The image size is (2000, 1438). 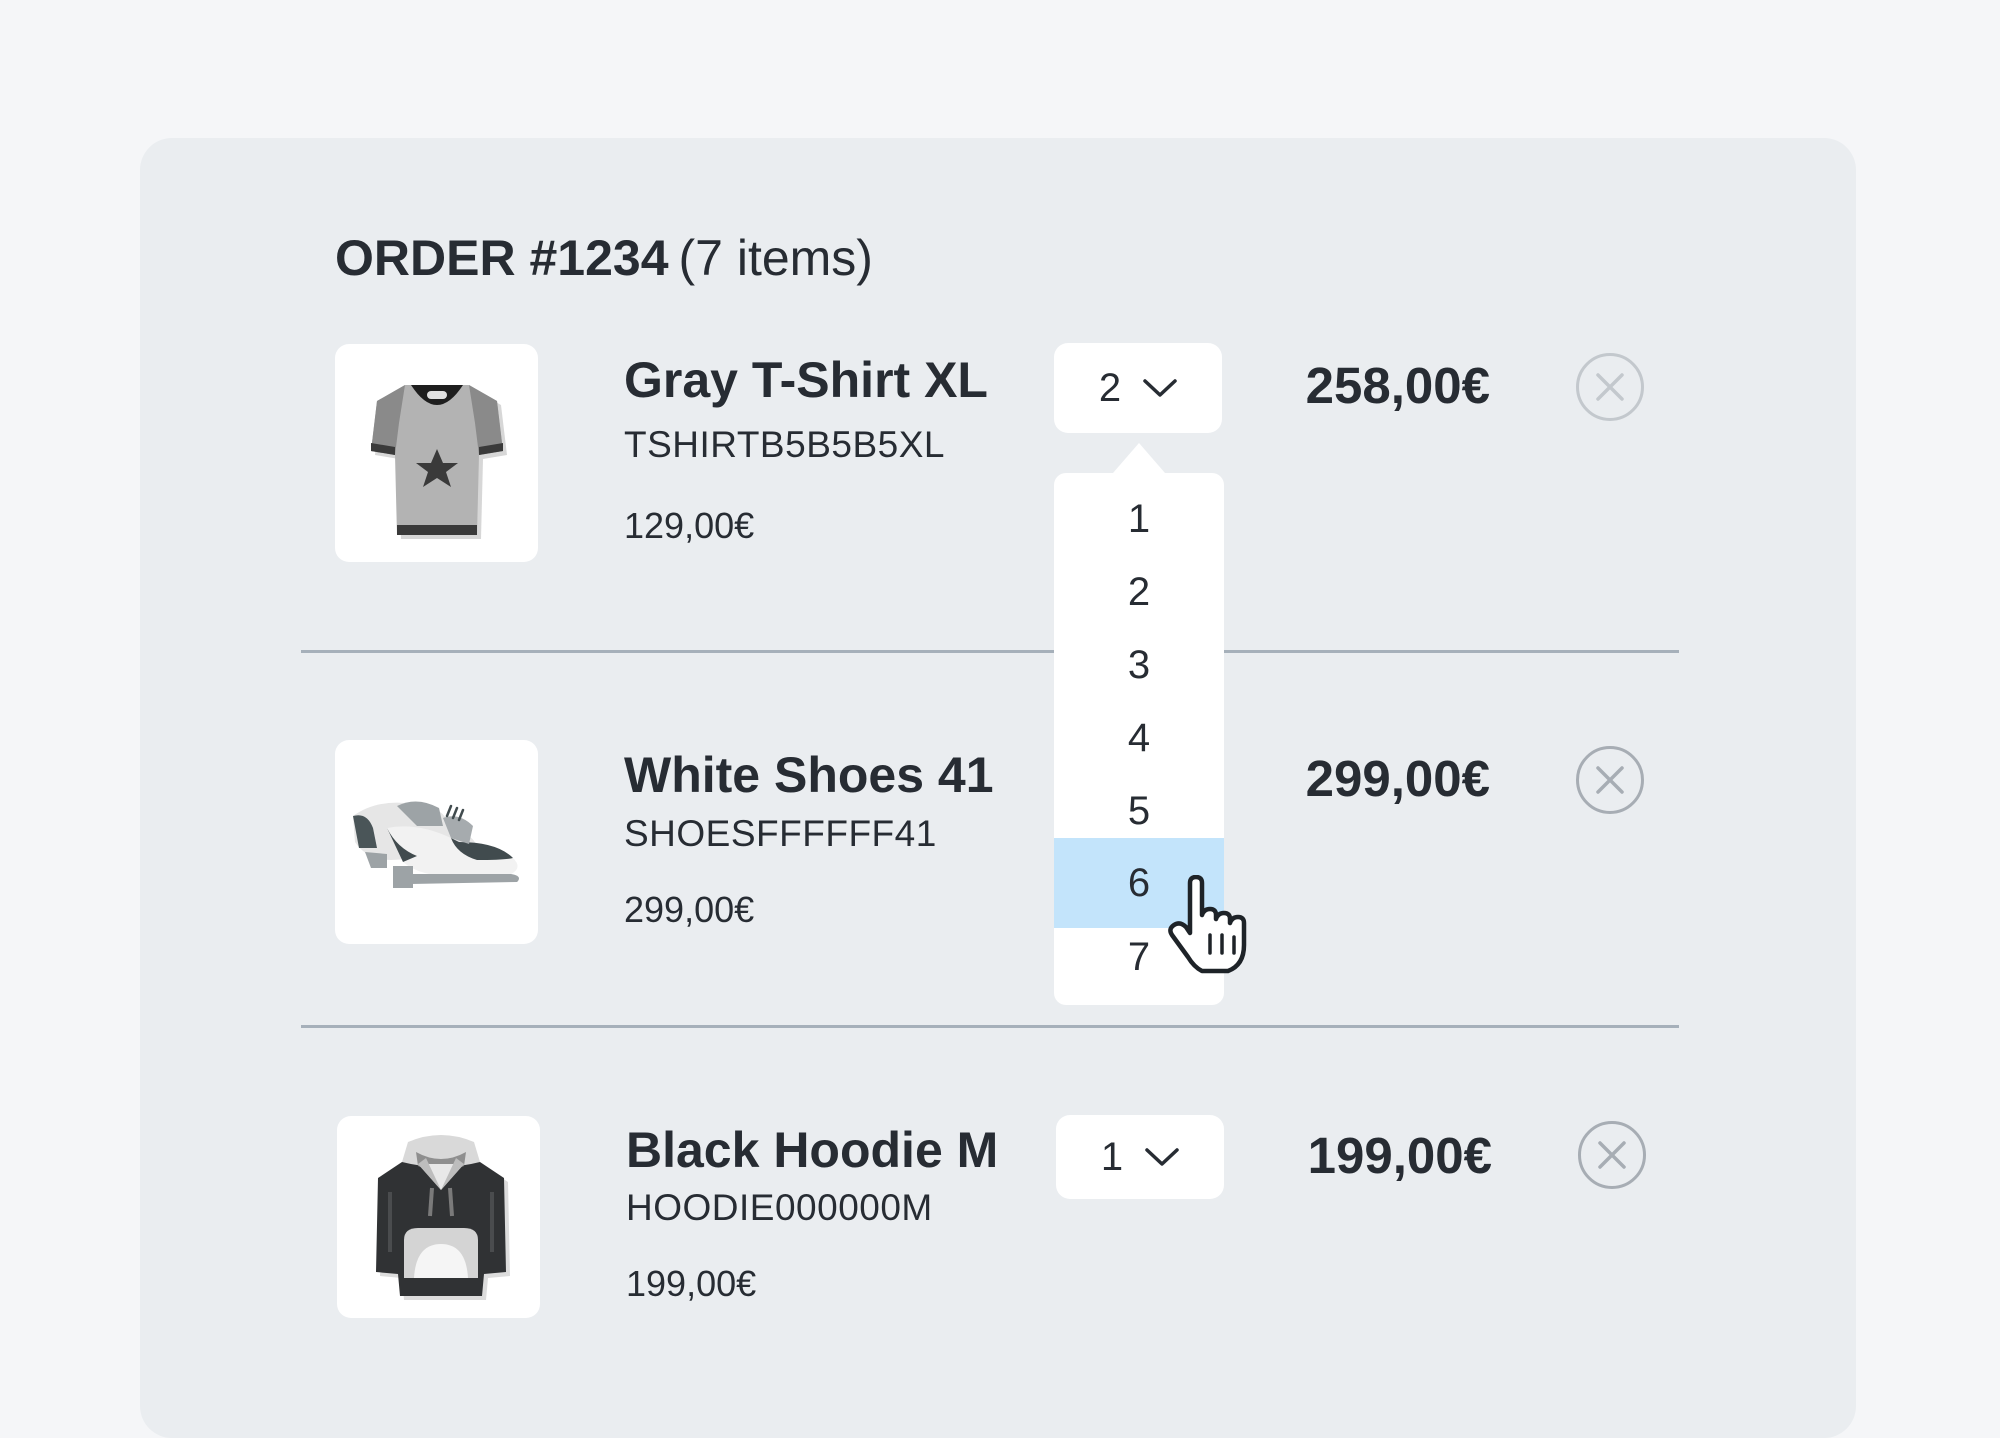 I want to click on item-name: Gray T-Shirt XL, so click(x=806, y=380).